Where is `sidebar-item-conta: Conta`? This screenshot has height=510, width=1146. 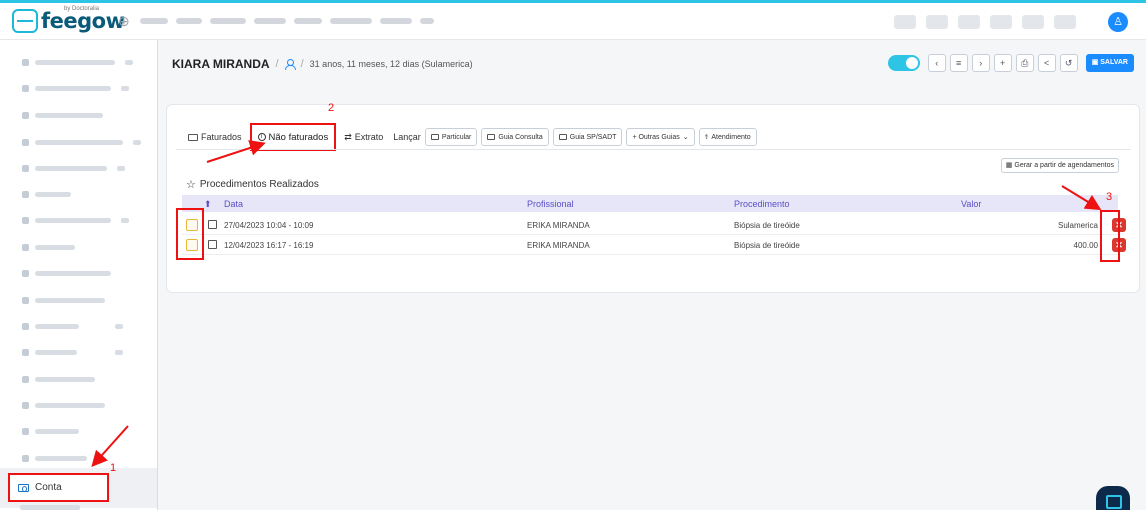
sidebar-item-conta: Conta is located at coordinates (58, 487).